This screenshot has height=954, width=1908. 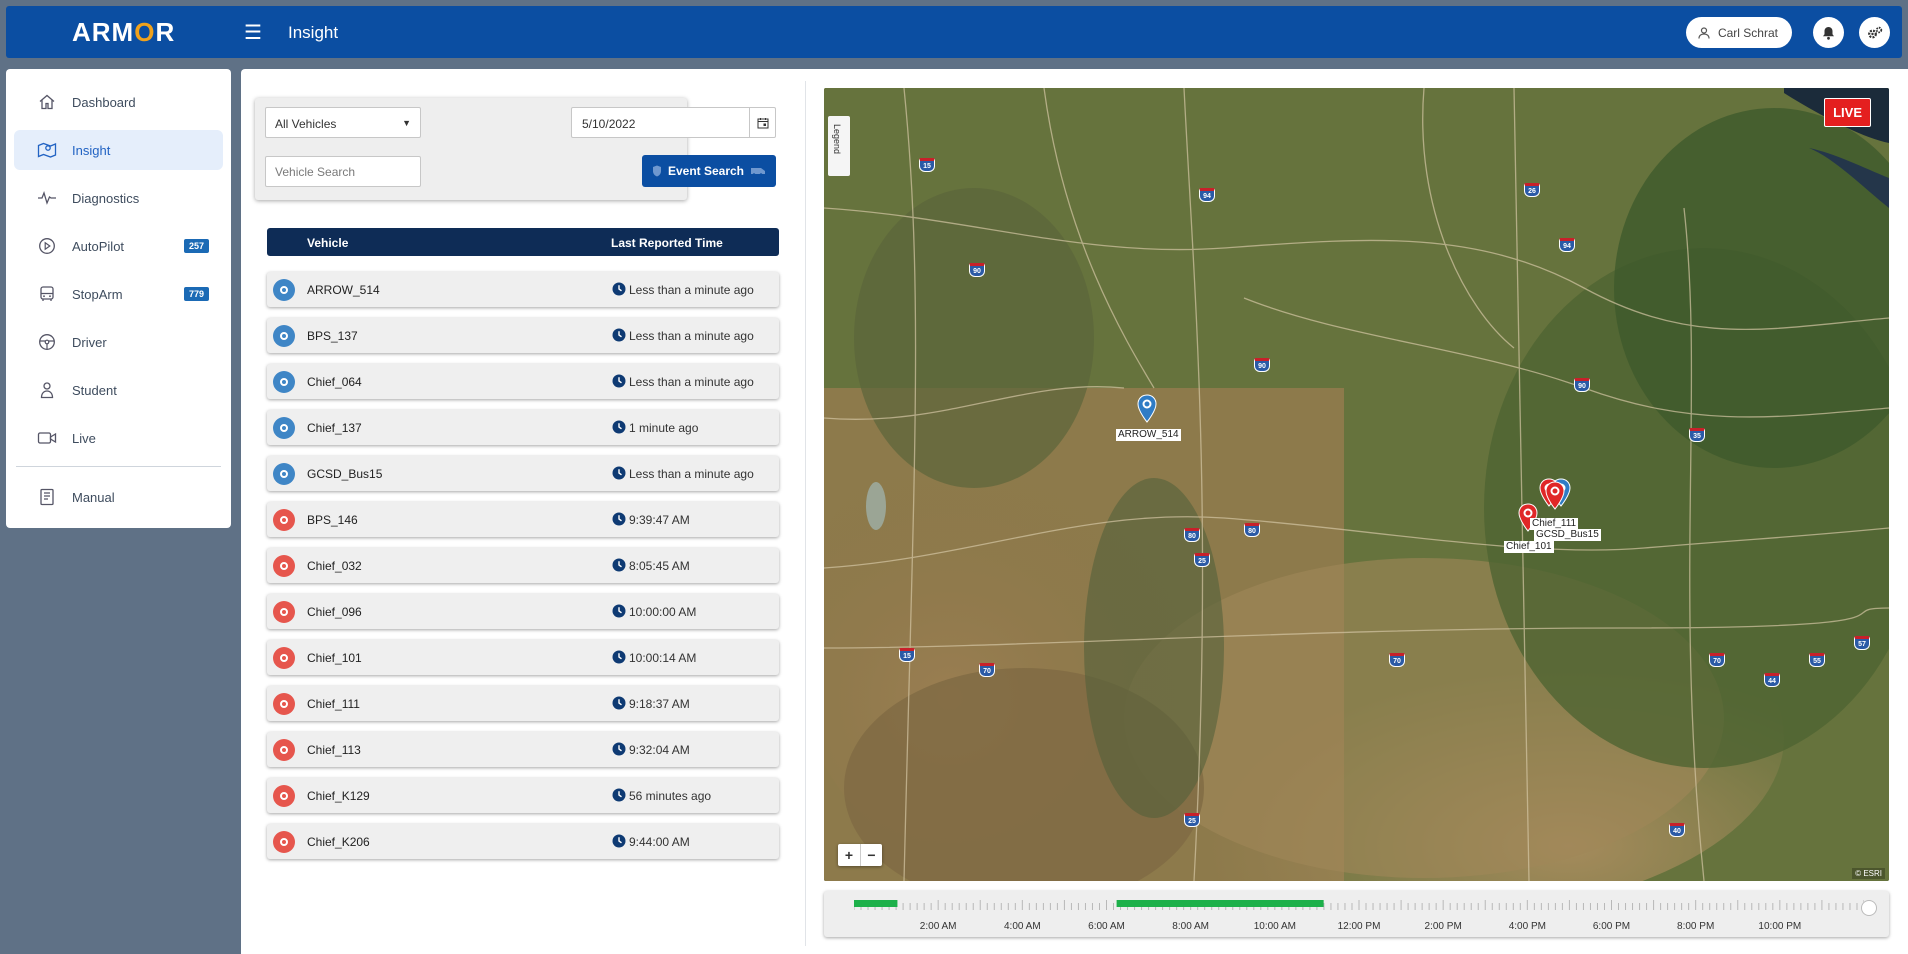 What do you see at coordinates (1397, 660) in the screenshot?
I see `highway-shield: 70` at bounding box center [1397, 660].